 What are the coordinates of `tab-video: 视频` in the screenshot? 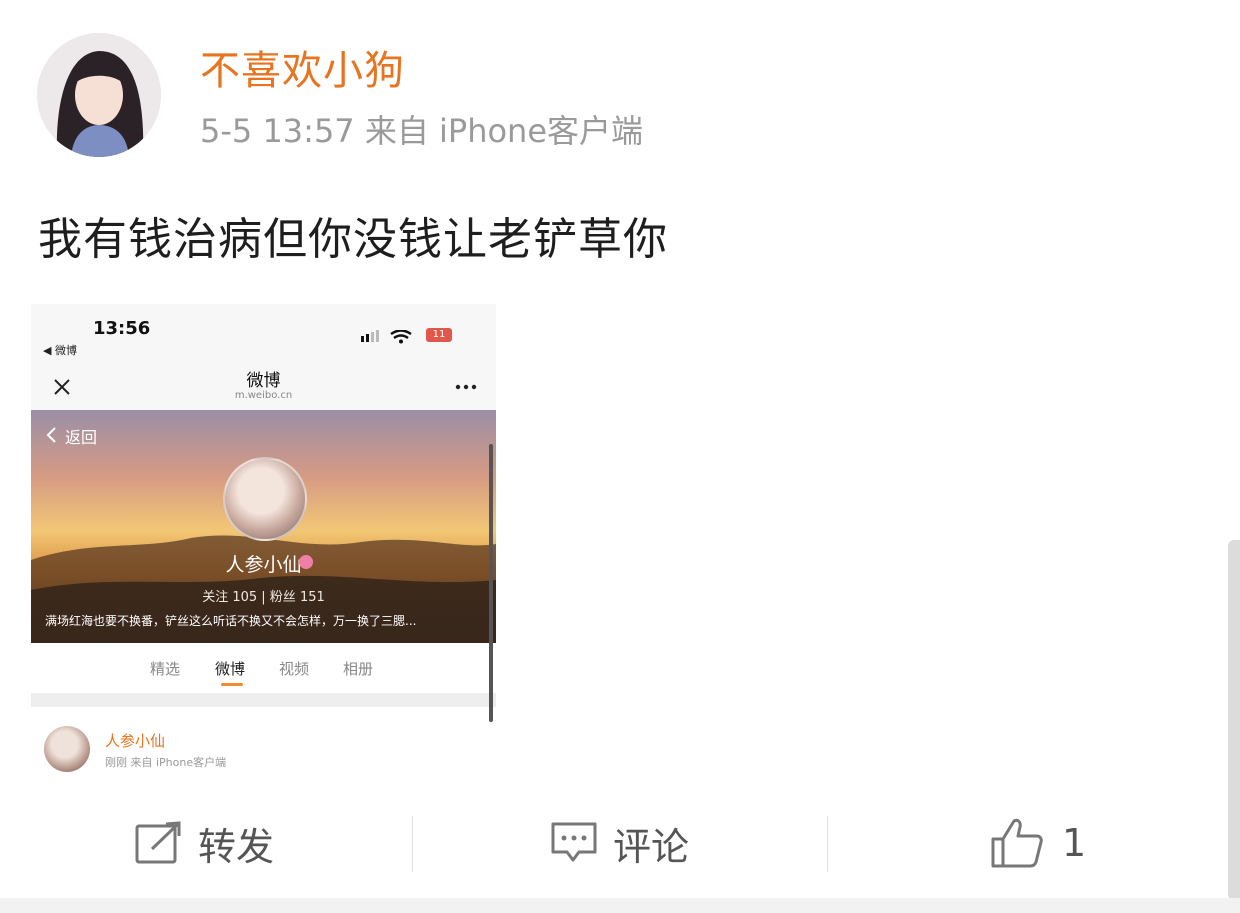 It's located at (294, 668).